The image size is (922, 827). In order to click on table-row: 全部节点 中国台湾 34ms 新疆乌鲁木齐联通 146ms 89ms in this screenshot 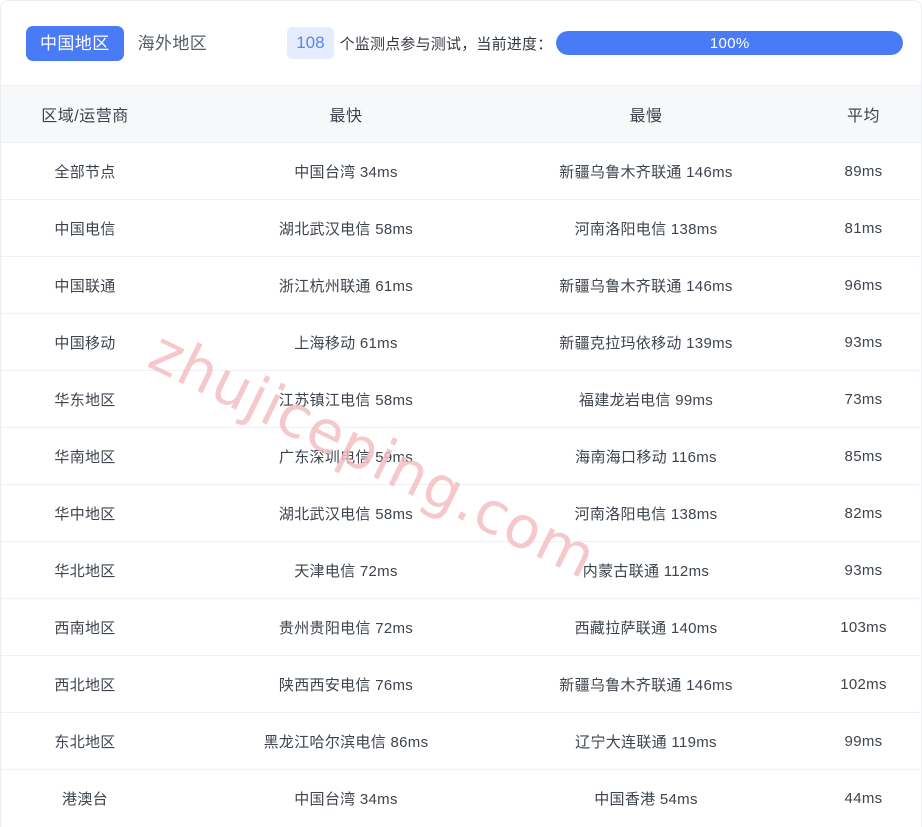, I will do `click(461, 171)`.